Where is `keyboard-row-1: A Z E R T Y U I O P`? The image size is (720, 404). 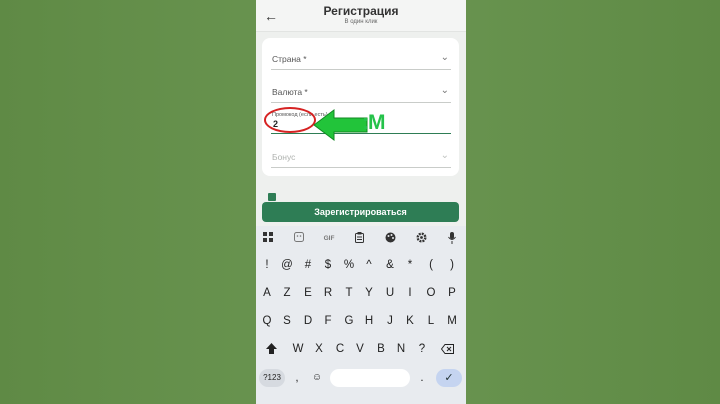 keyboard-row-1: A Z E R T Y U I O P is located at coordinates (361, 294).